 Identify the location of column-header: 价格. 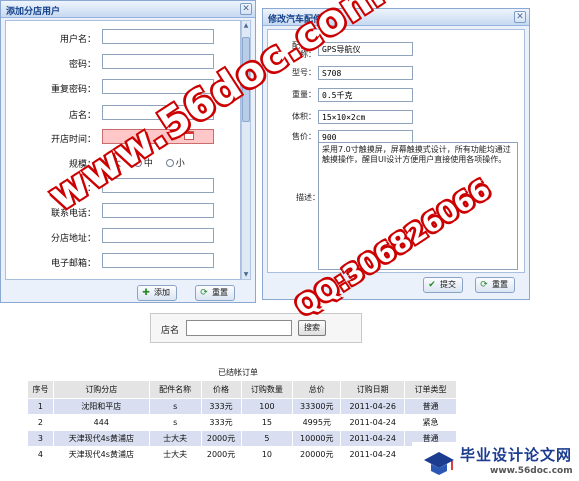
(221, 389).